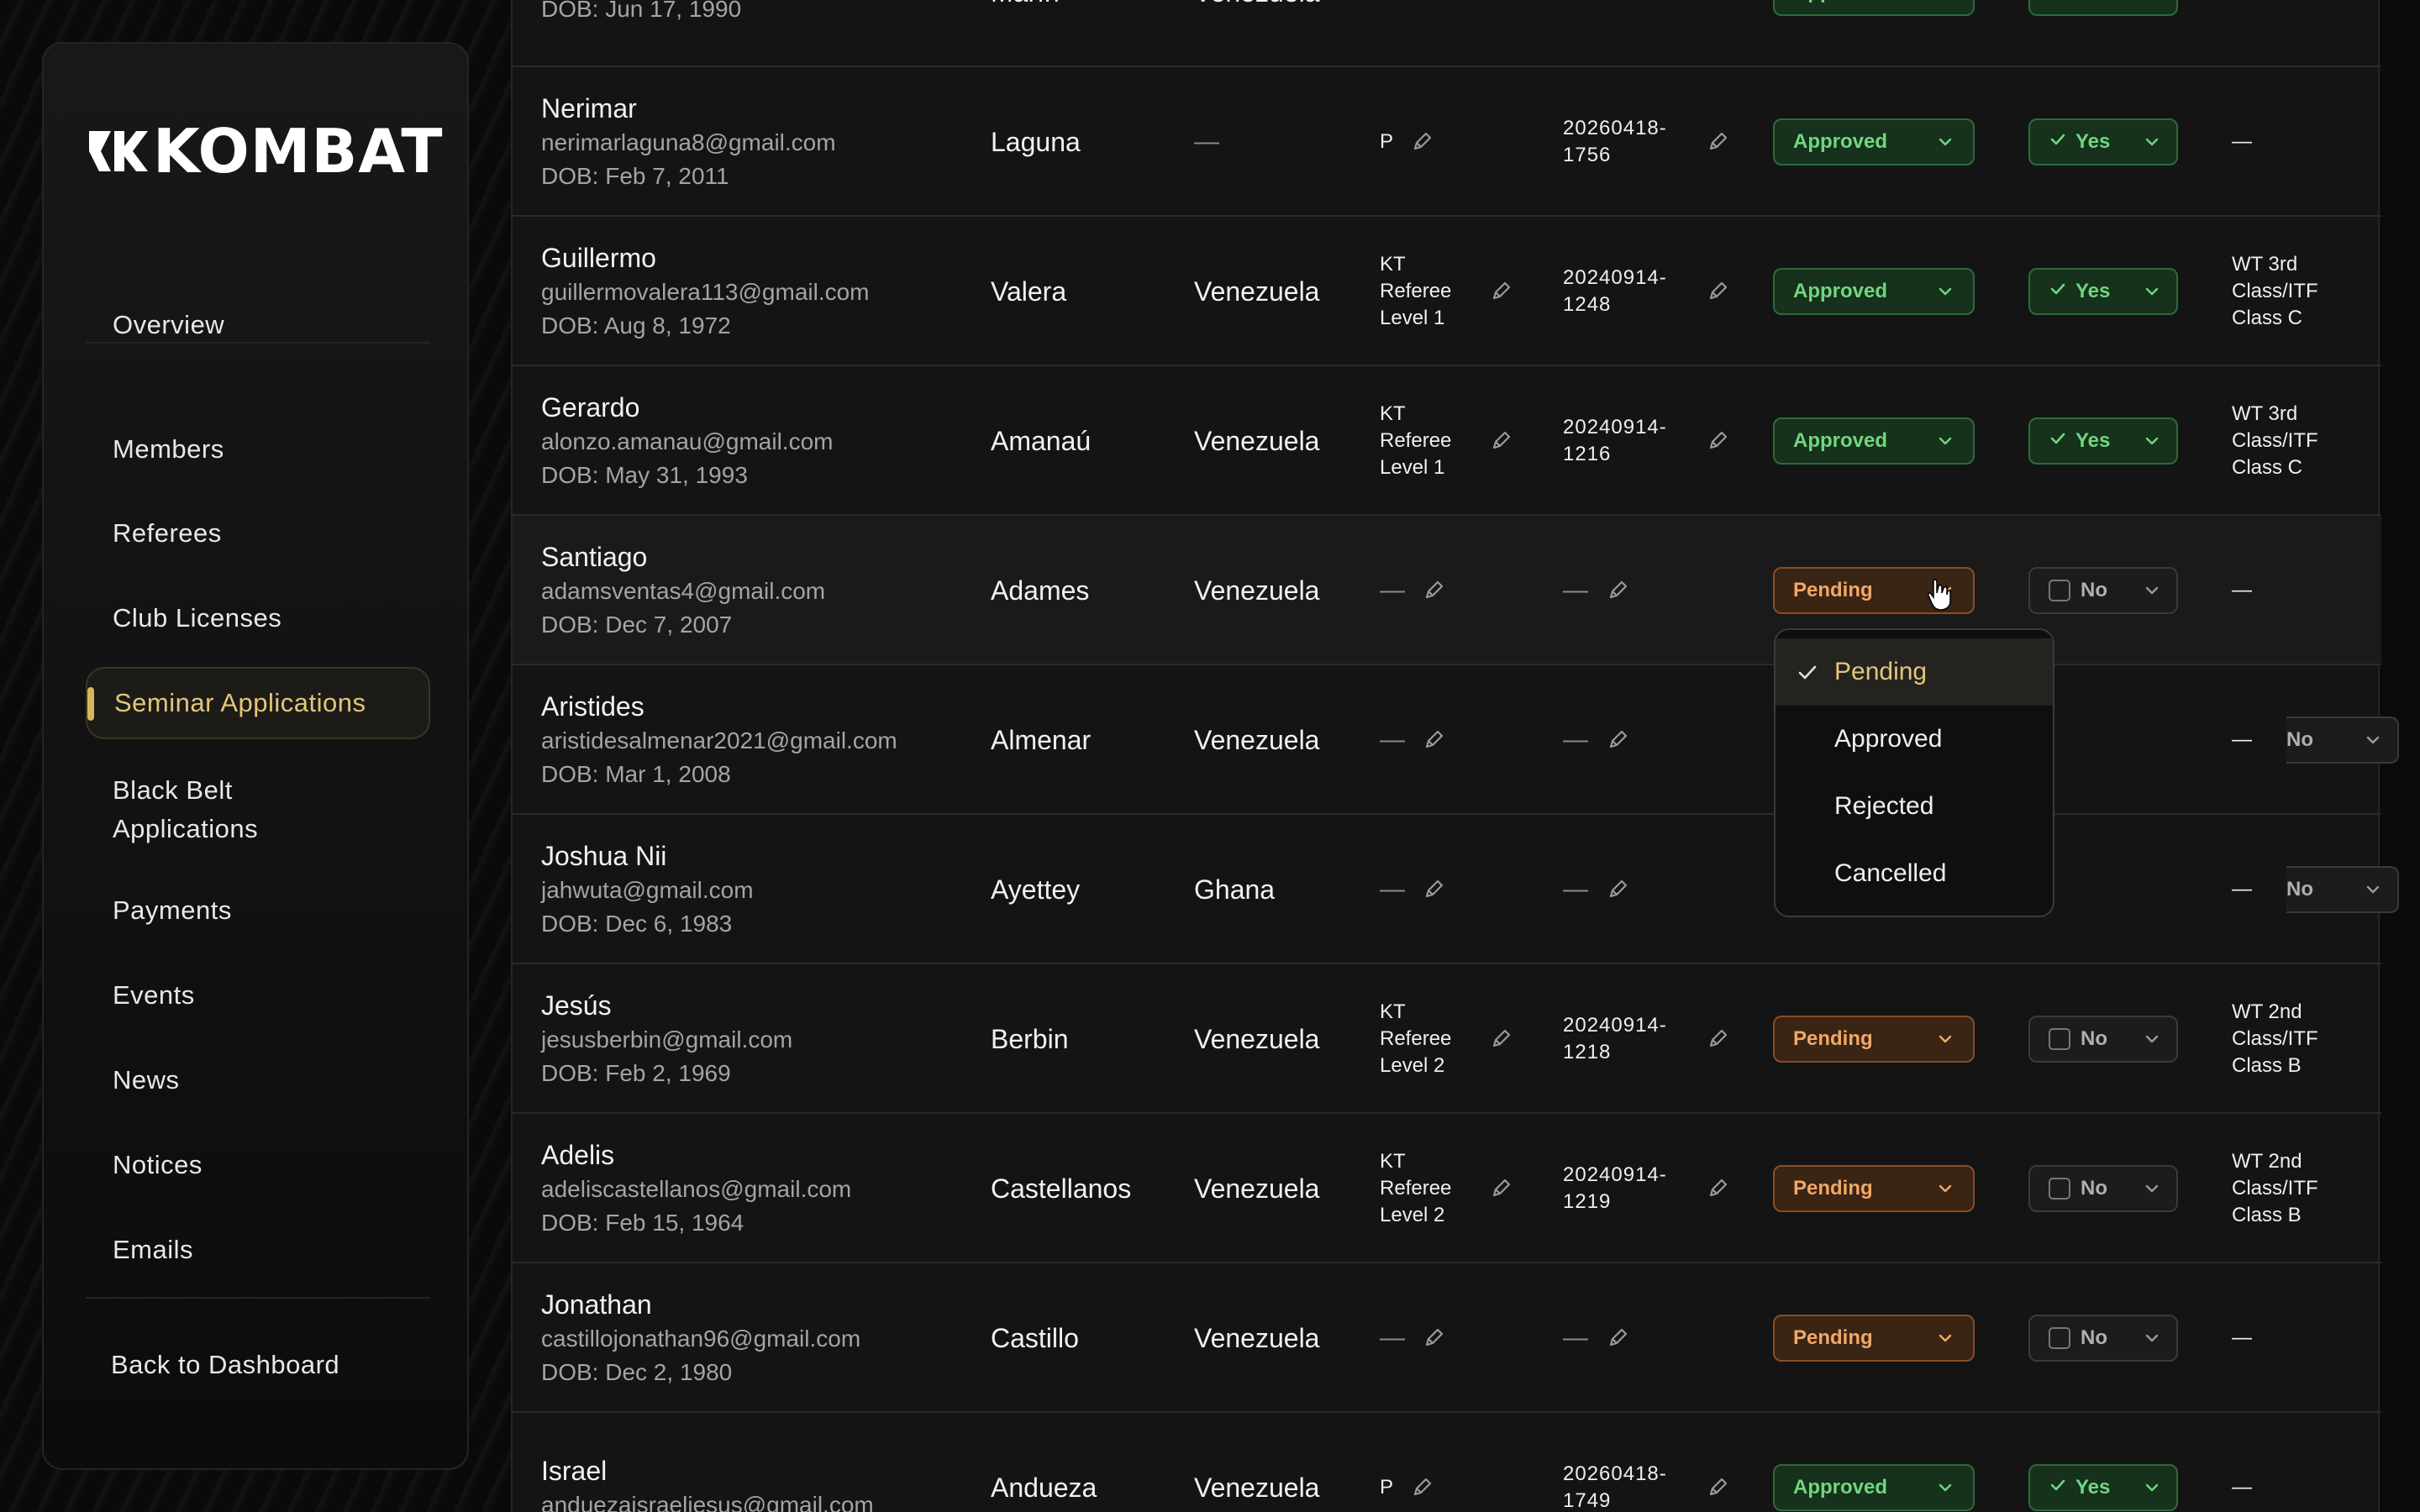  Describe the element at coordinates (1596, 33) in the screenshot. I see `certificate-code-cell: —` at that location.